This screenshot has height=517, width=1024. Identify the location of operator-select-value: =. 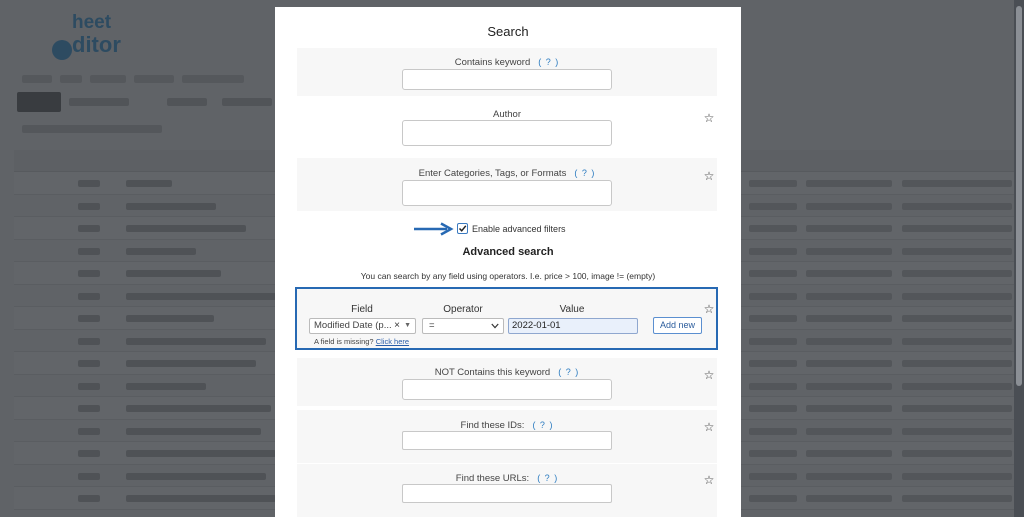
(432, 325).